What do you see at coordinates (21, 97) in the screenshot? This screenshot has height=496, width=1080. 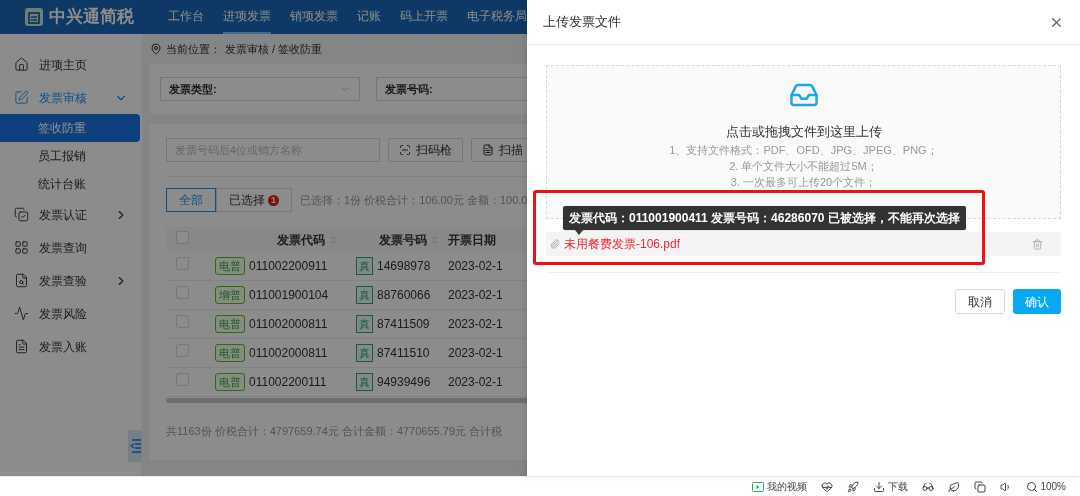 I see `edit-icon` at bounding box center [21, 97].